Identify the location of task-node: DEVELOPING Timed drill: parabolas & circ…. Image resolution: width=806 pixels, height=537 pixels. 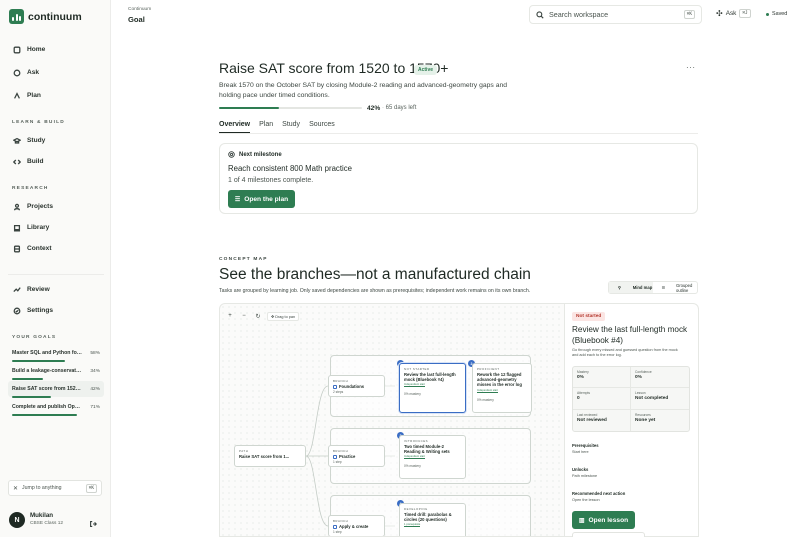
(432, 519).